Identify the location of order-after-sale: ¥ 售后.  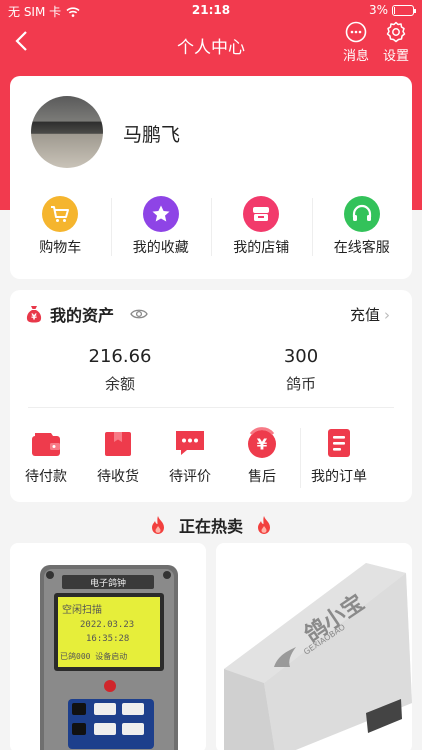
(262, 458).